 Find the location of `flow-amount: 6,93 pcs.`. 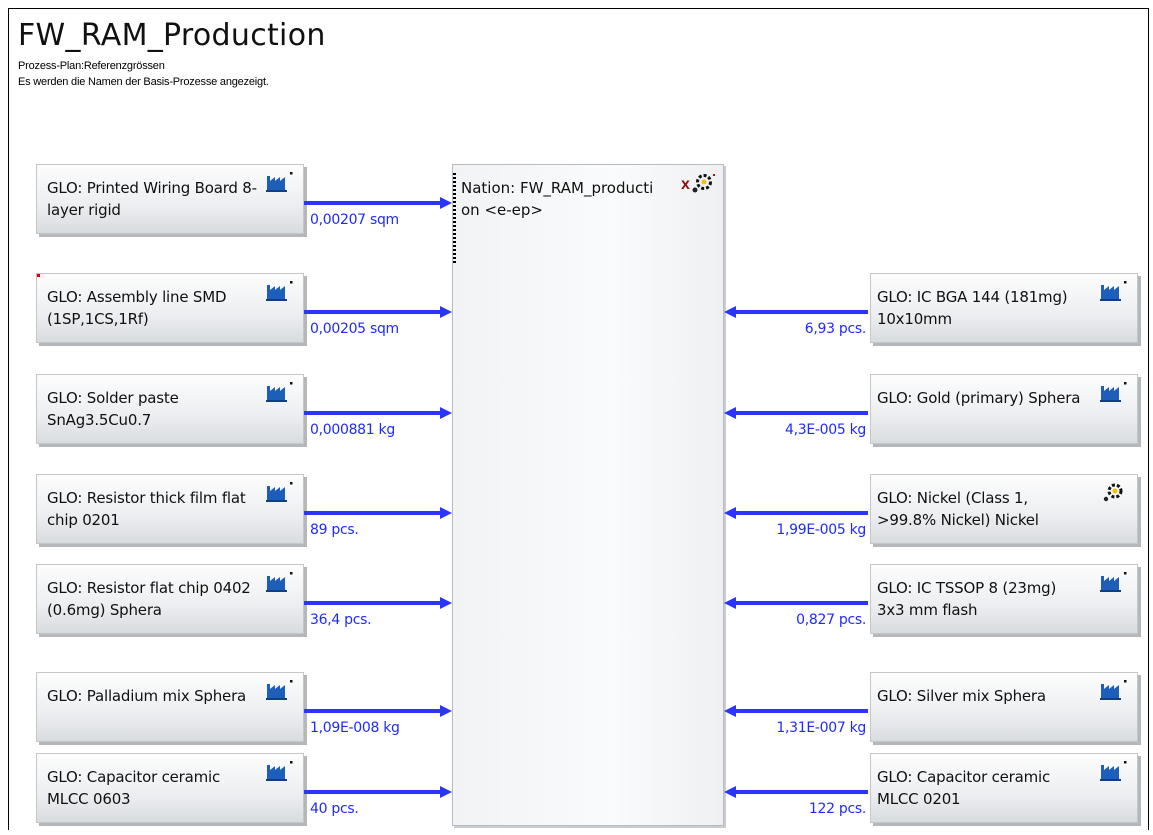

flow-amount: 6,93 pcs. is located at coordinates (835, 329).